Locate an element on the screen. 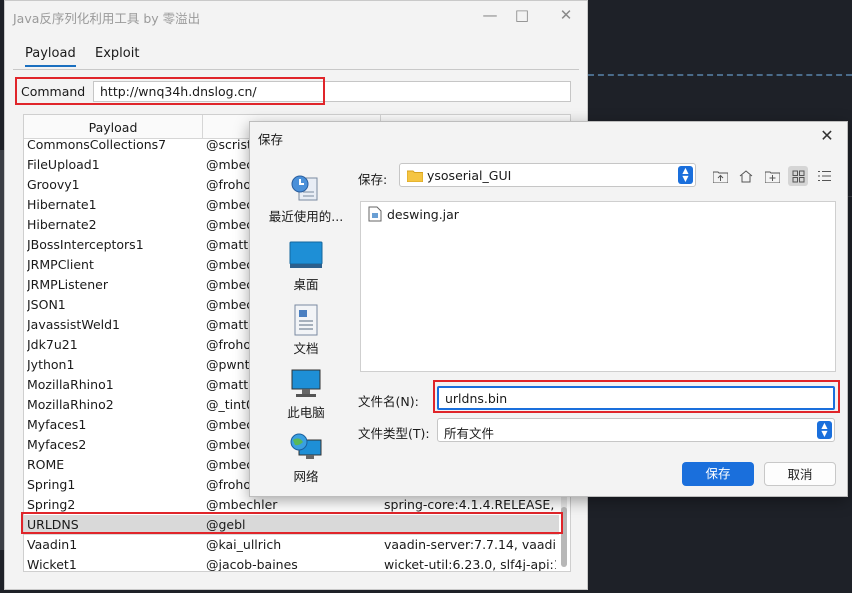 The height and width of the screenshot is (593, 852). folder-dropdown-icon: ▲ ▼ is located at coordinates (685, 175).